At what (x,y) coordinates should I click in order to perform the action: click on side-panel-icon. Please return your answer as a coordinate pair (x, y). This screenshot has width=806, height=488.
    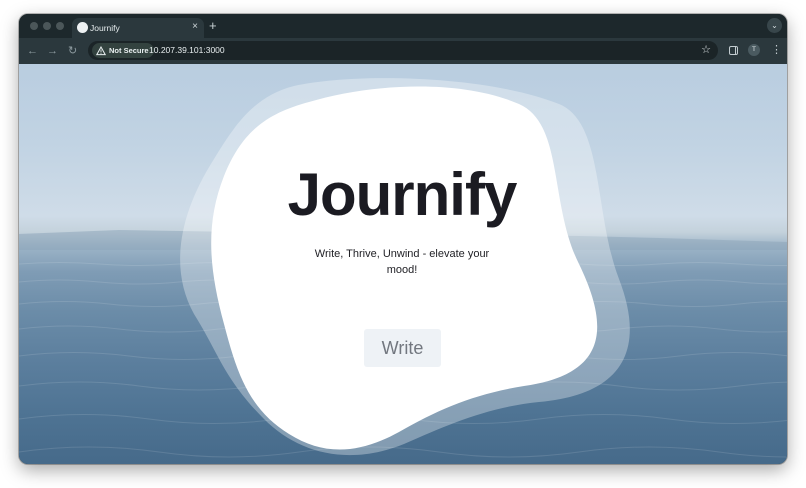
    Looking at the image, I should click on (733, 50).